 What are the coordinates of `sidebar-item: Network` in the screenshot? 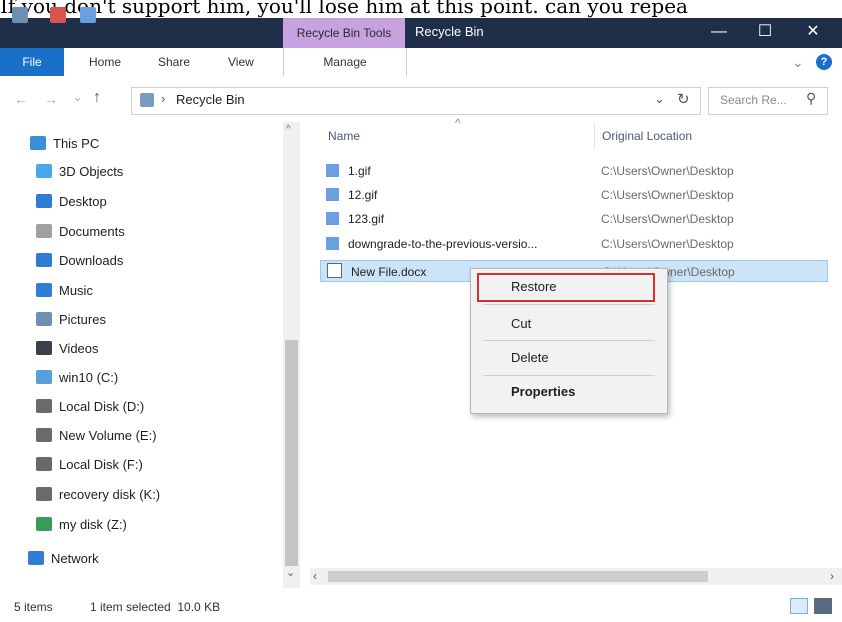 It's located at (63, 559).